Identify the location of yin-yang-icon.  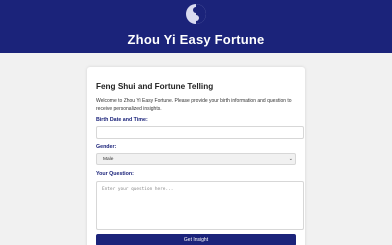
(196, 14).